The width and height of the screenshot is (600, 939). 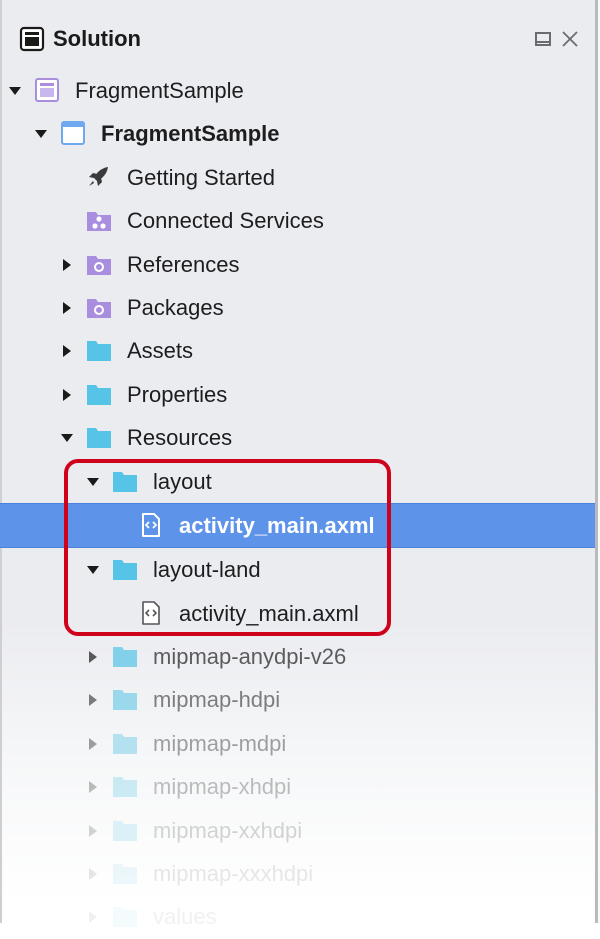 What do you see at coordinates (250, 657) in the screenshot?
I see `tree-item-label: mipmap-anydpi-v26` at bounding box center [250, 657].